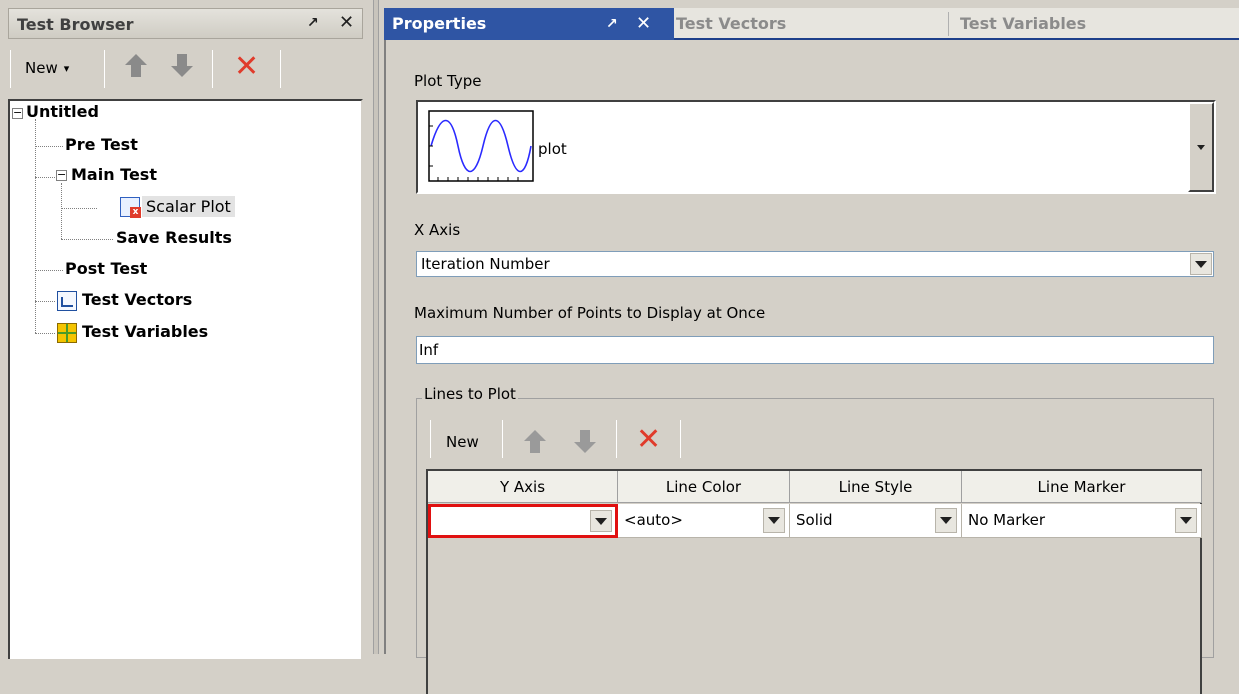  I want to click on test-browser-title: Test Browser, so click(75, 24).